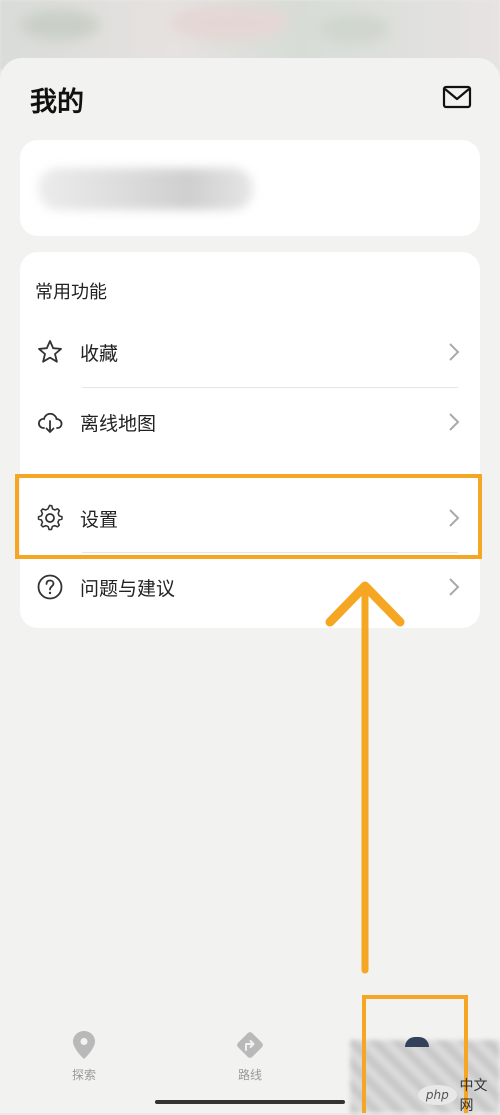 This screenshot has width=500, height=1115. Describe the element at coordinates (249, 1075) in the screenshot. I see `tab-label: 路线` at that location.